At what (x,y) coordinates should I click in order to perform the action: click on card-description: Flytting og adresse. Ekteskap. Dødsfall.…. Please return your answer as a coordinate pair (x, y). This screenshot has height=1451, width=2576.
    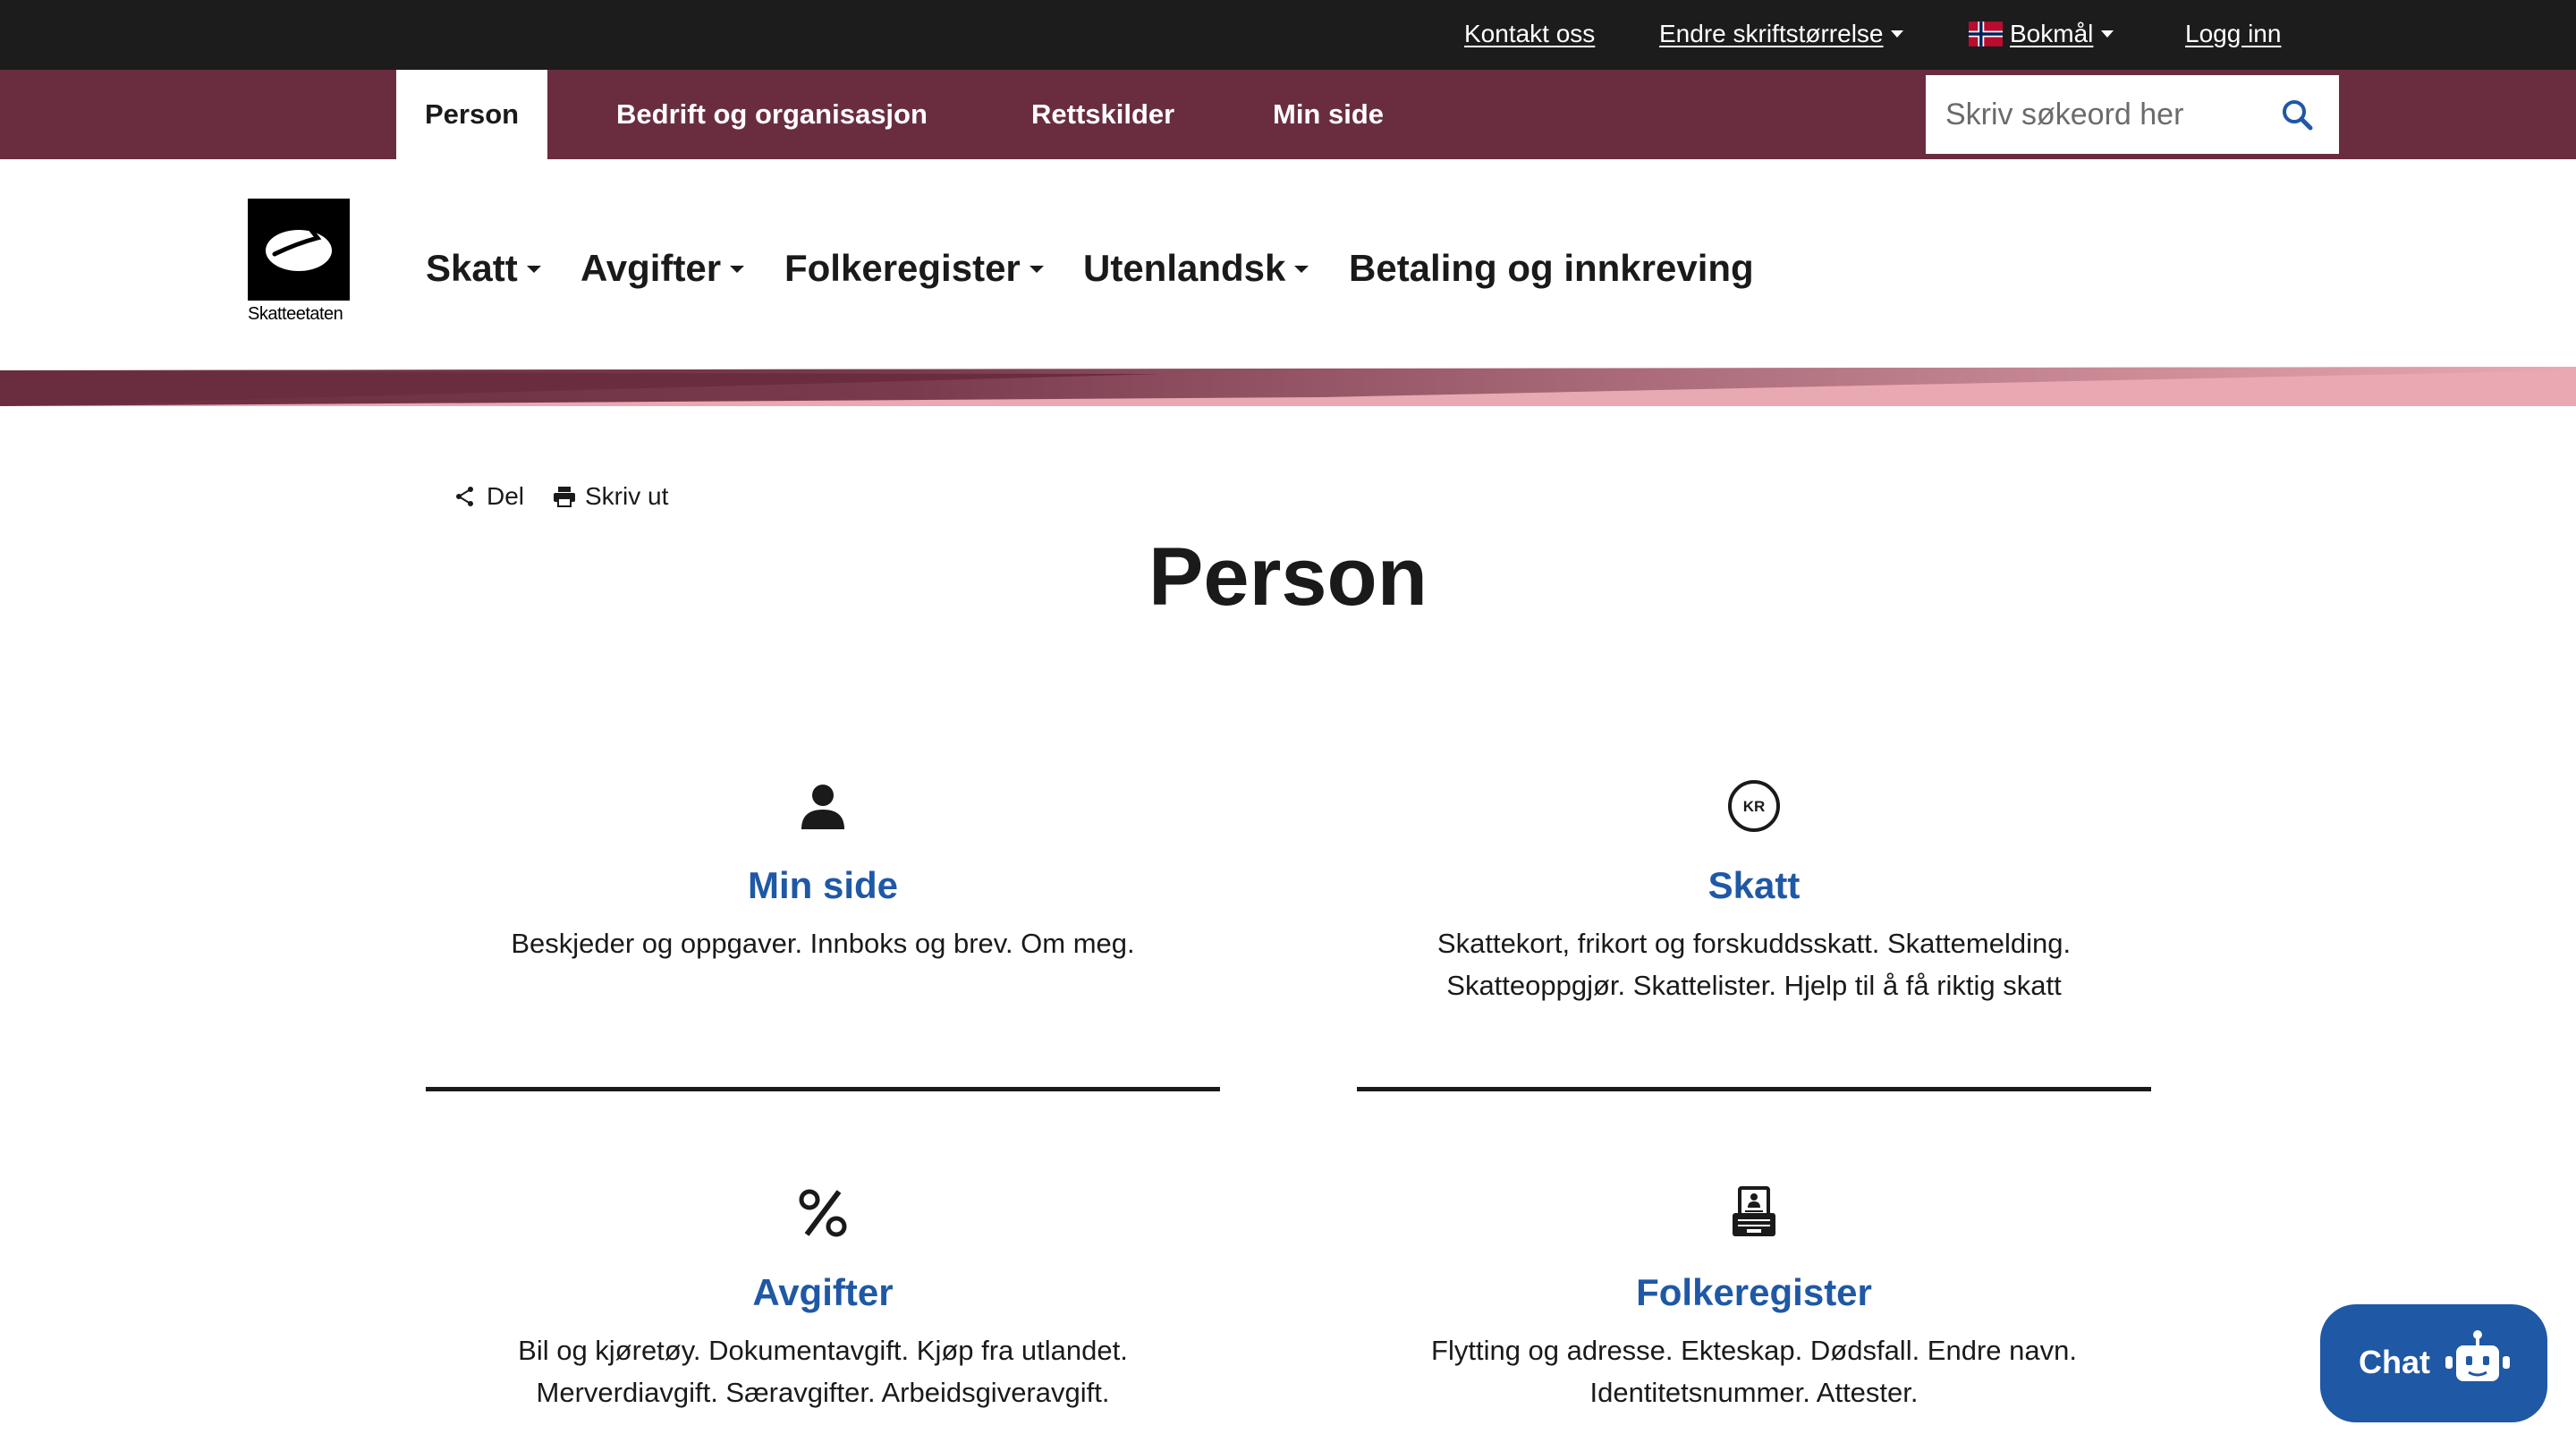
    Looking at the image, I should click on (1754, 1371).